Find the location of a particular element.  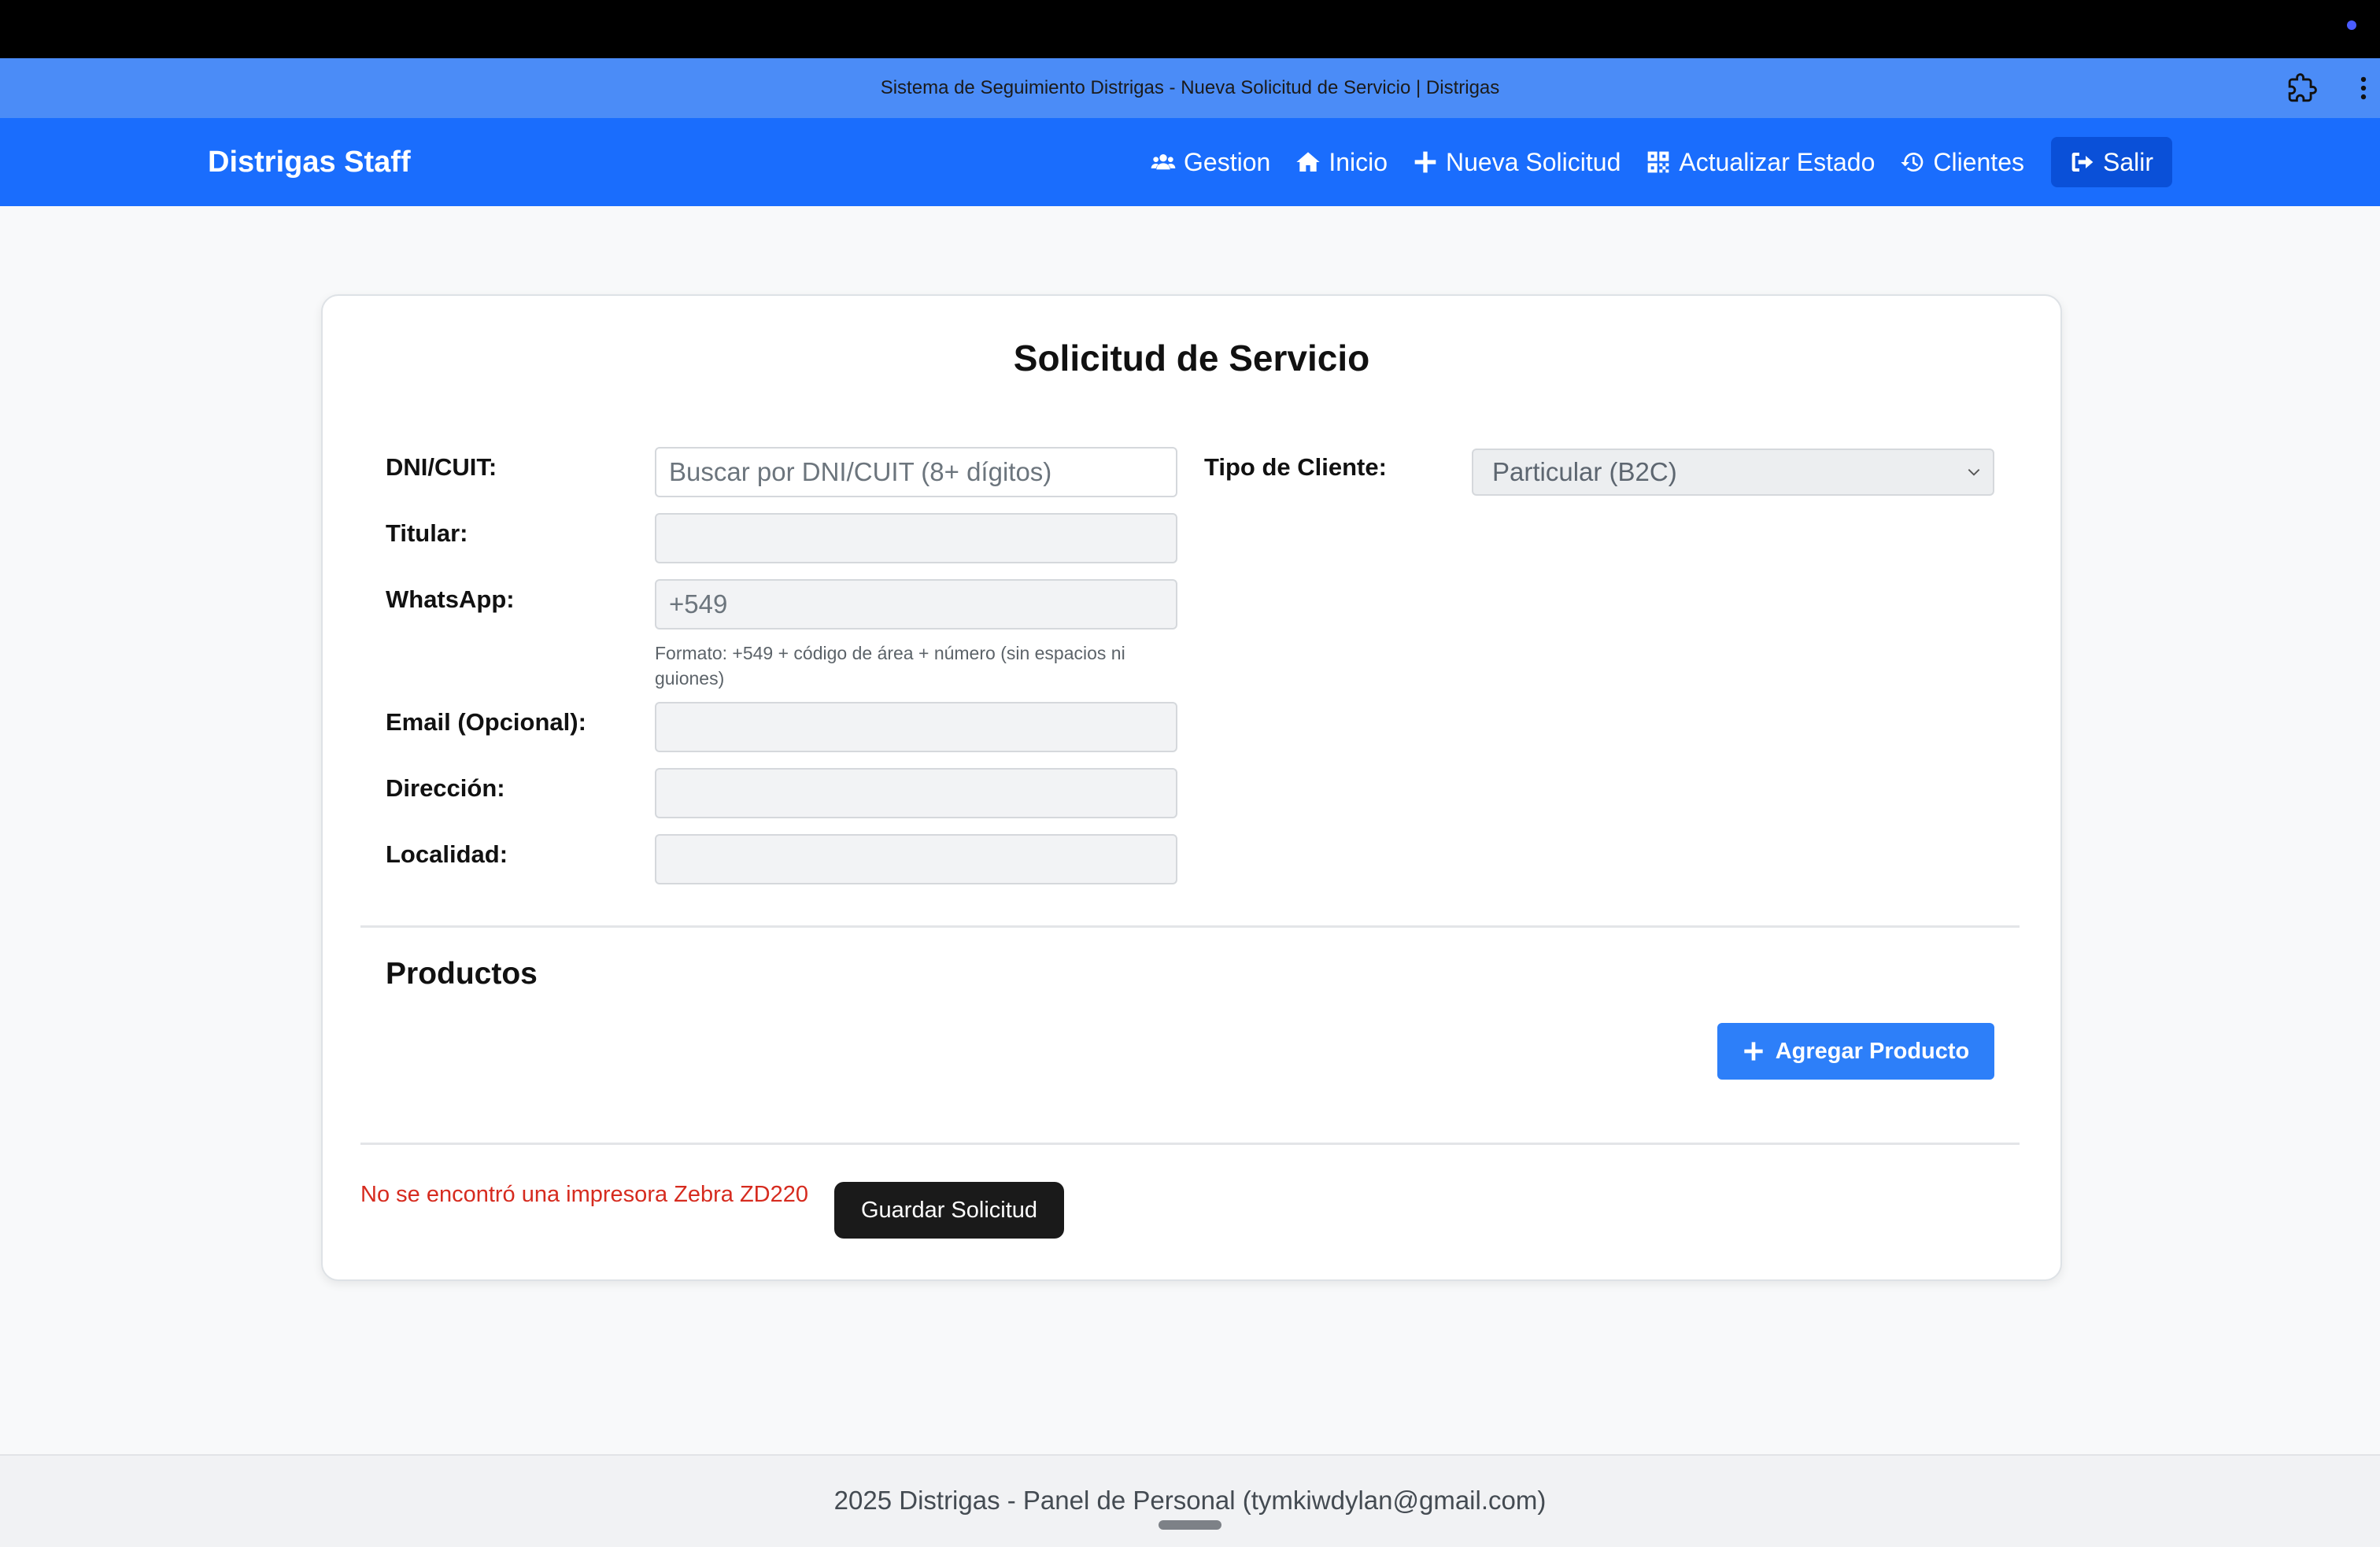

direccion-field is located at coordinates (916, 793).